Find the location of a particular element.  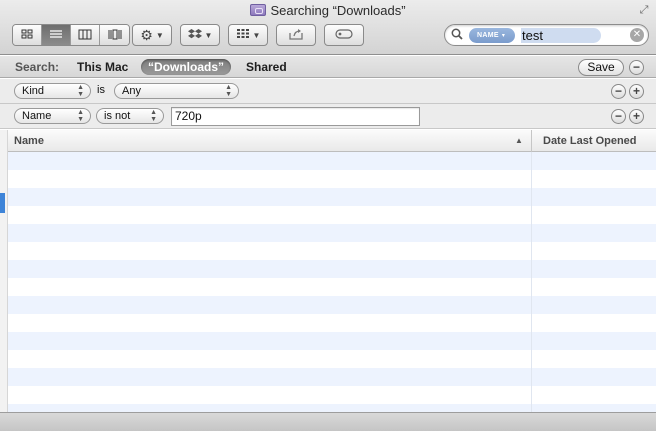

dropbox-menu-button: ▼ is located at coordinates (200, 35).